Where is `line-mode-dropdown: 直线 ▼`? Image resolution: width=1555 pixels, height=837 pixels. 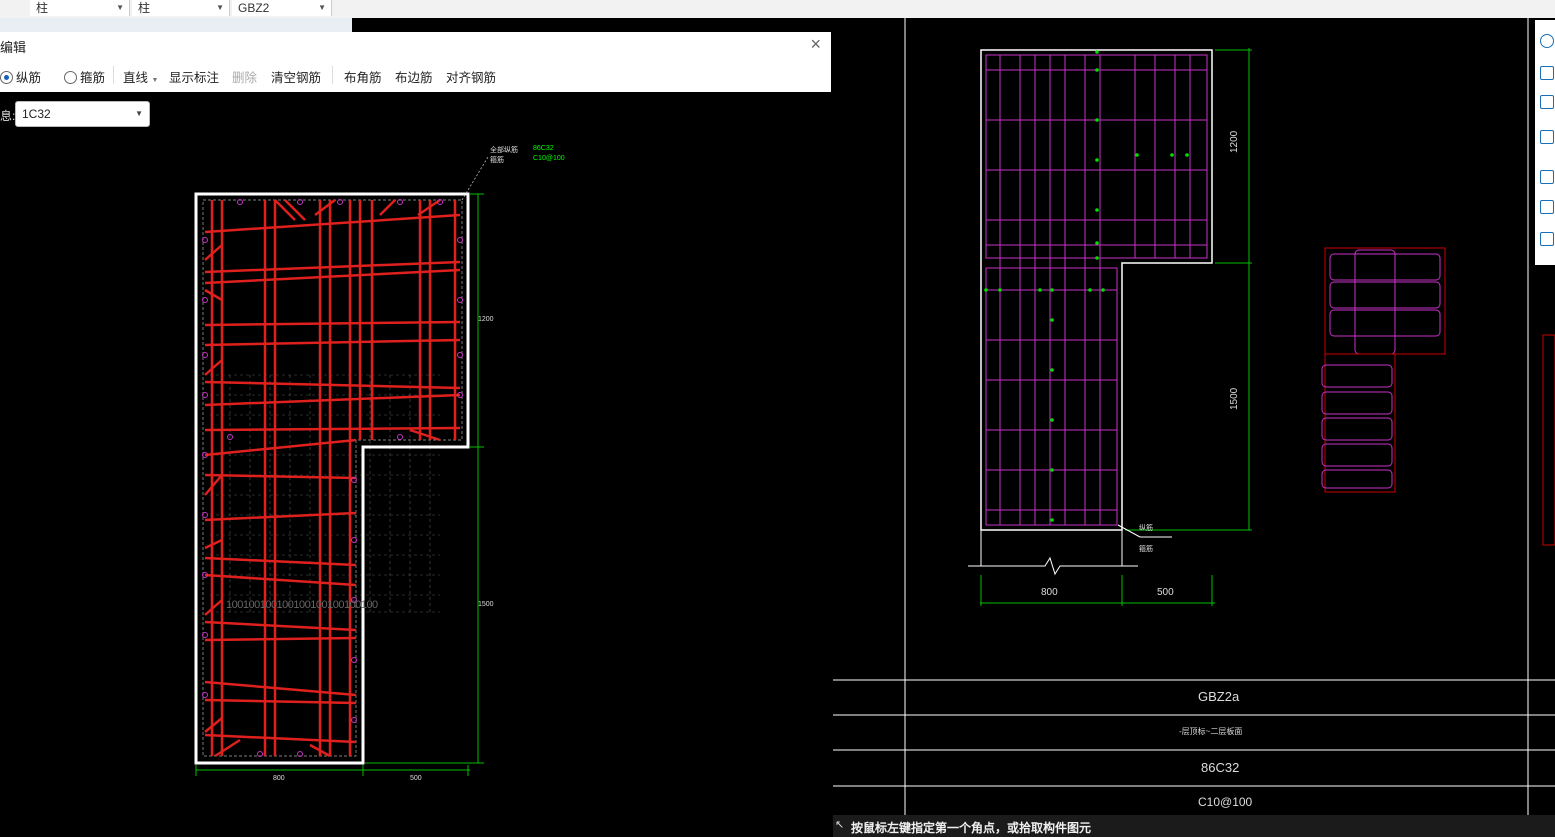 line-mode-dropdown: 直线 ▼ is located at coordinates (140, 76).